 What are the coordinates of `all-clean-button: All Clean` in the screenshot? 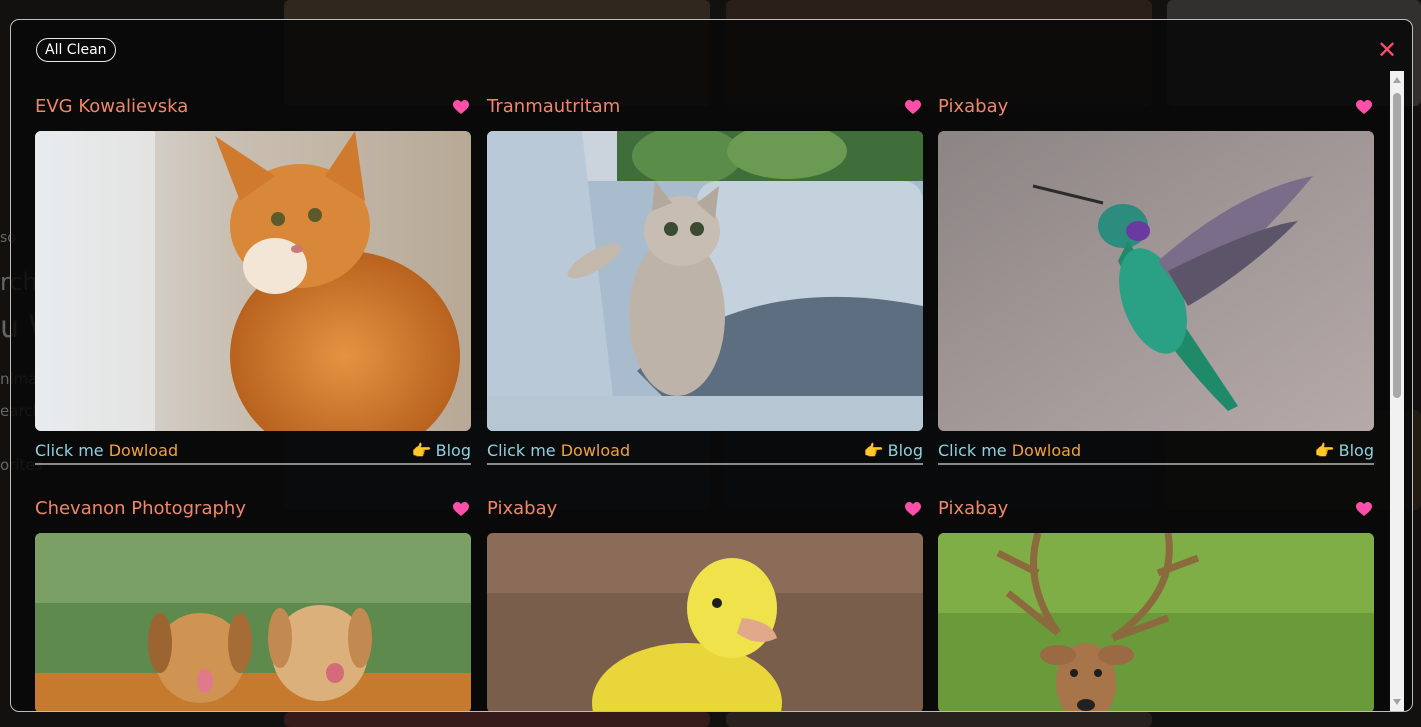 It's located at (76, 50).